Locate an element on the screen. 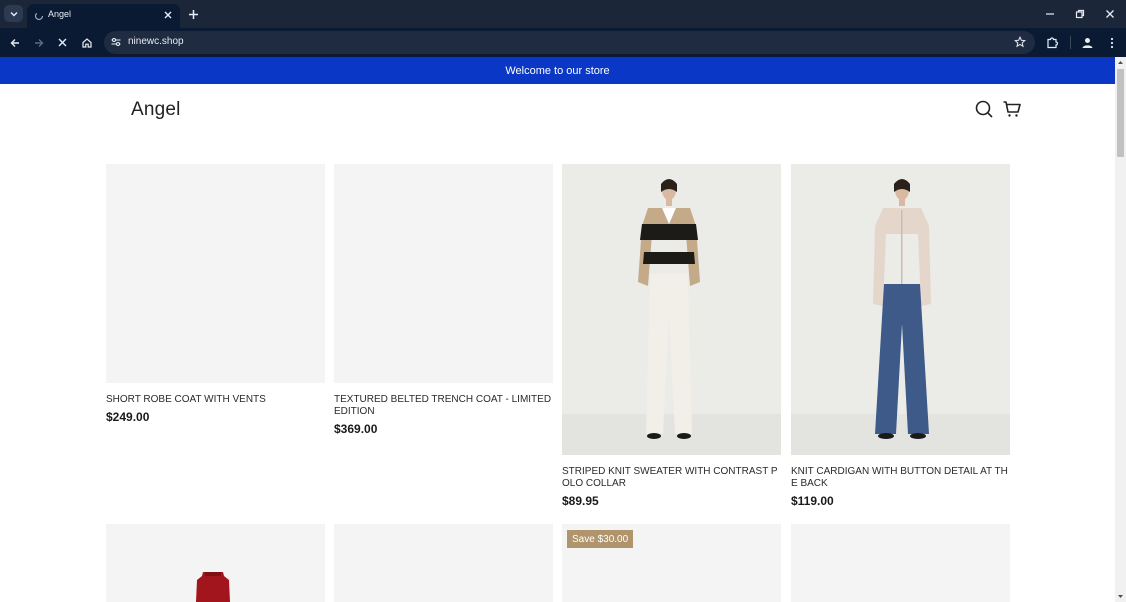  person-icon is located at coordinates (1087, 43).